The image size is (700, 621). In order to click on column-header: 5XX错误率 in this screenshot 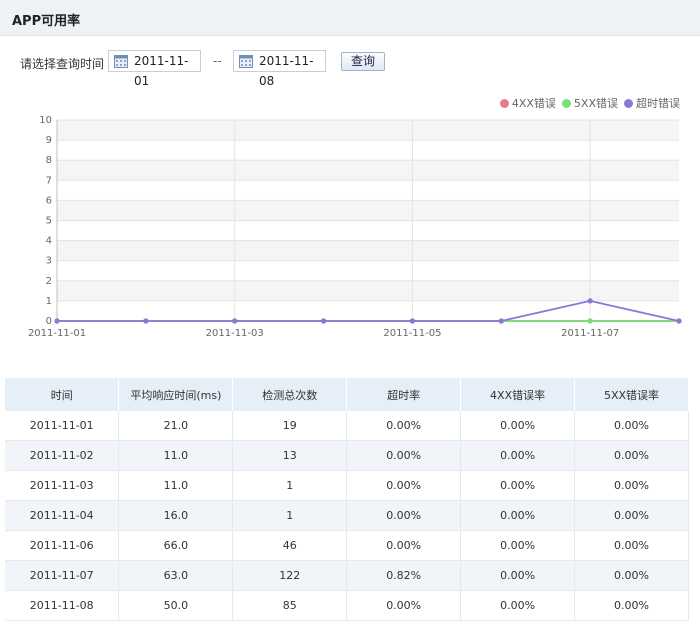, I will do `click(631, 394)`.